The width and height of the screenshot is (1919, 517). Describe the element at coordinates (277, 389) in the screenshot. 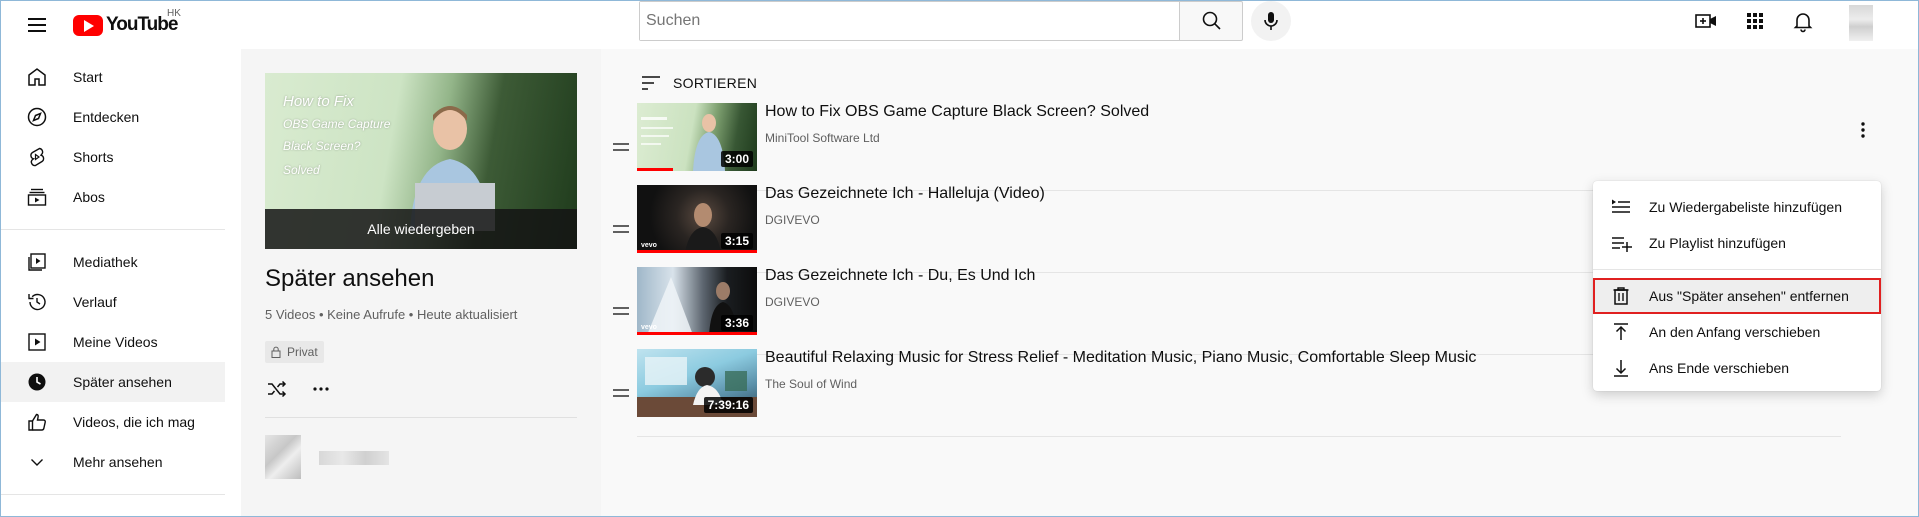

I see `shuffle-icon` at that location.